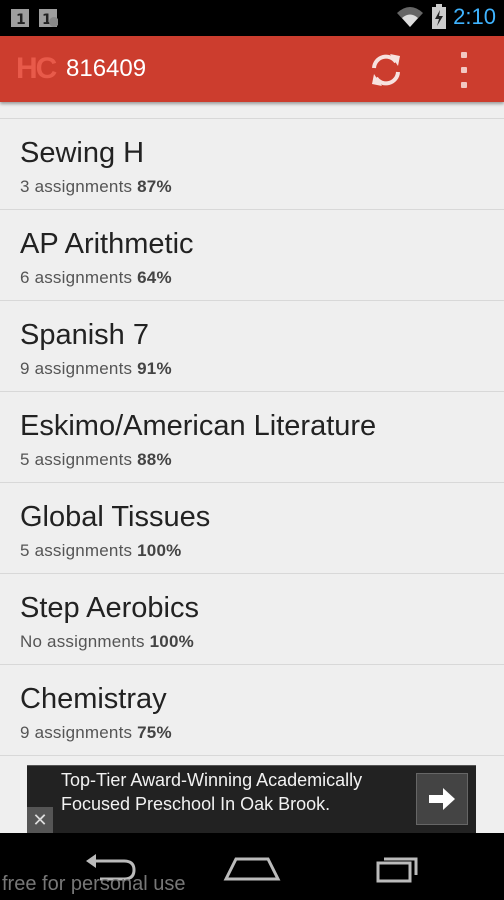 The width and height of the screenshot is (504, 900). I want to click on assignment-count: 6 assignments, so click(76, 277).